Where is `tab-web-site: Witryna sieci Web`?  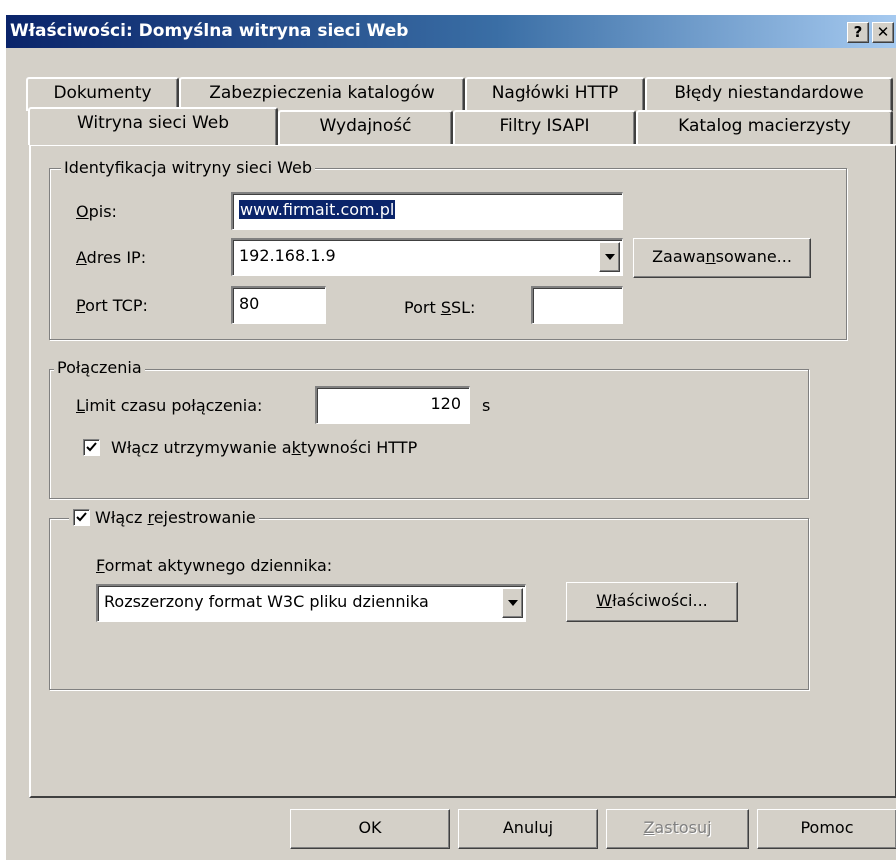 tab-web-site: Witryna sieci Web is located at coordinates (153, 126).